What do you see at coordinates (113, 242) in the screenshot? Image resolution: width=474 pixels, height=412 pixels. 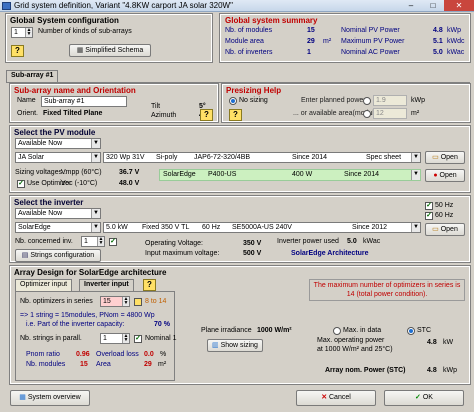 I see `nb-inverters-checkbox: ✓` at bounding box center [113, 242].